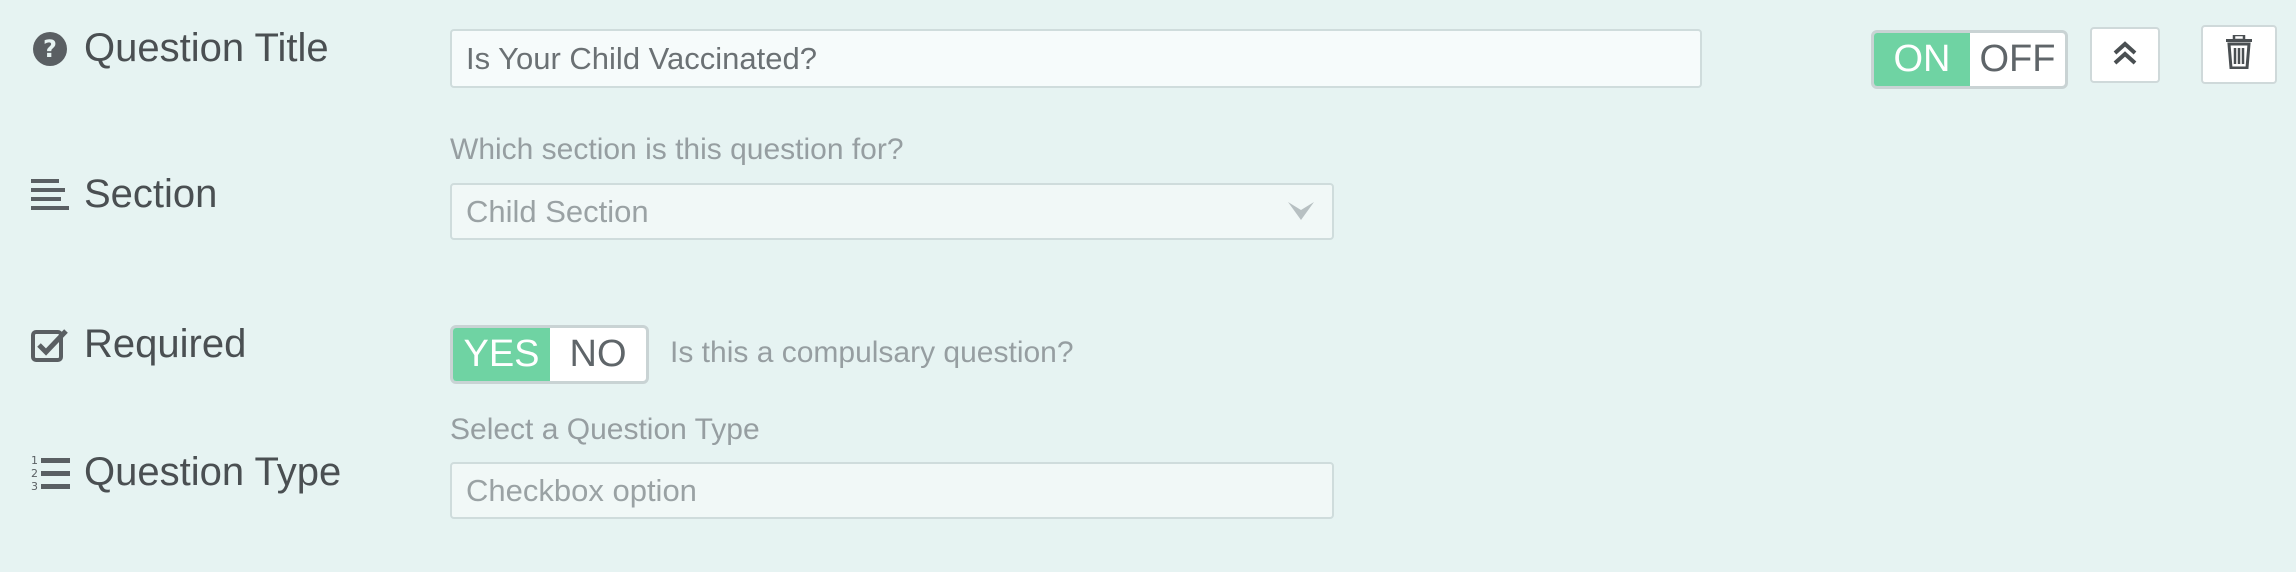 The height and width of the screenshot is (572, 2296). I want to click on section-select: Child Section, so click(892, 211).